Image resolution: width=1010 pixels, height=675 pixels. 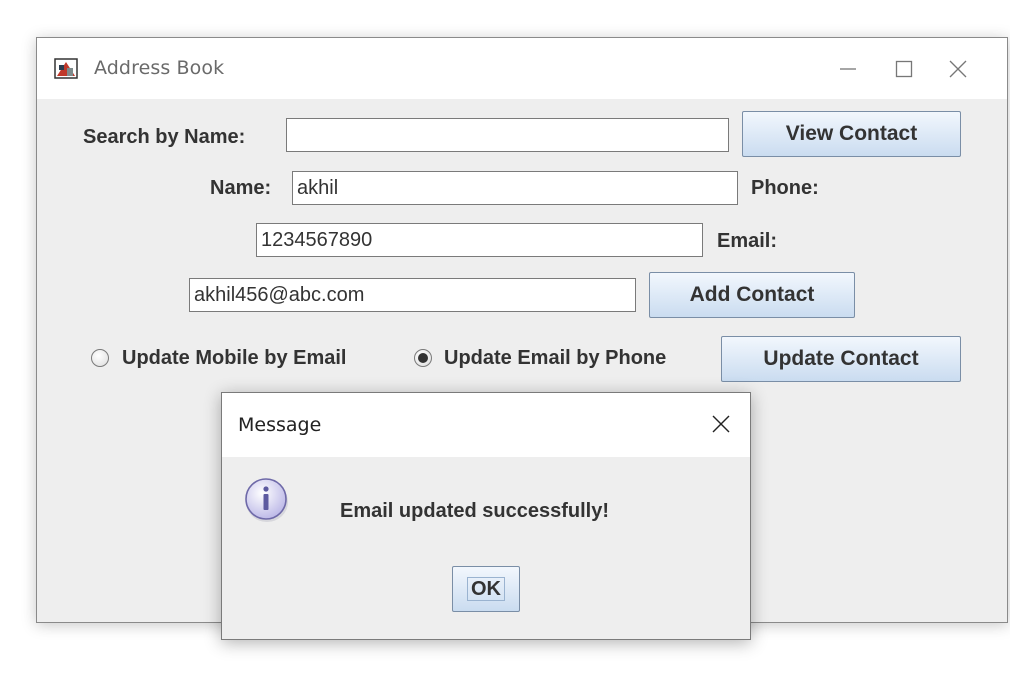 I want to click on name-field, so click(x=515, y=188).